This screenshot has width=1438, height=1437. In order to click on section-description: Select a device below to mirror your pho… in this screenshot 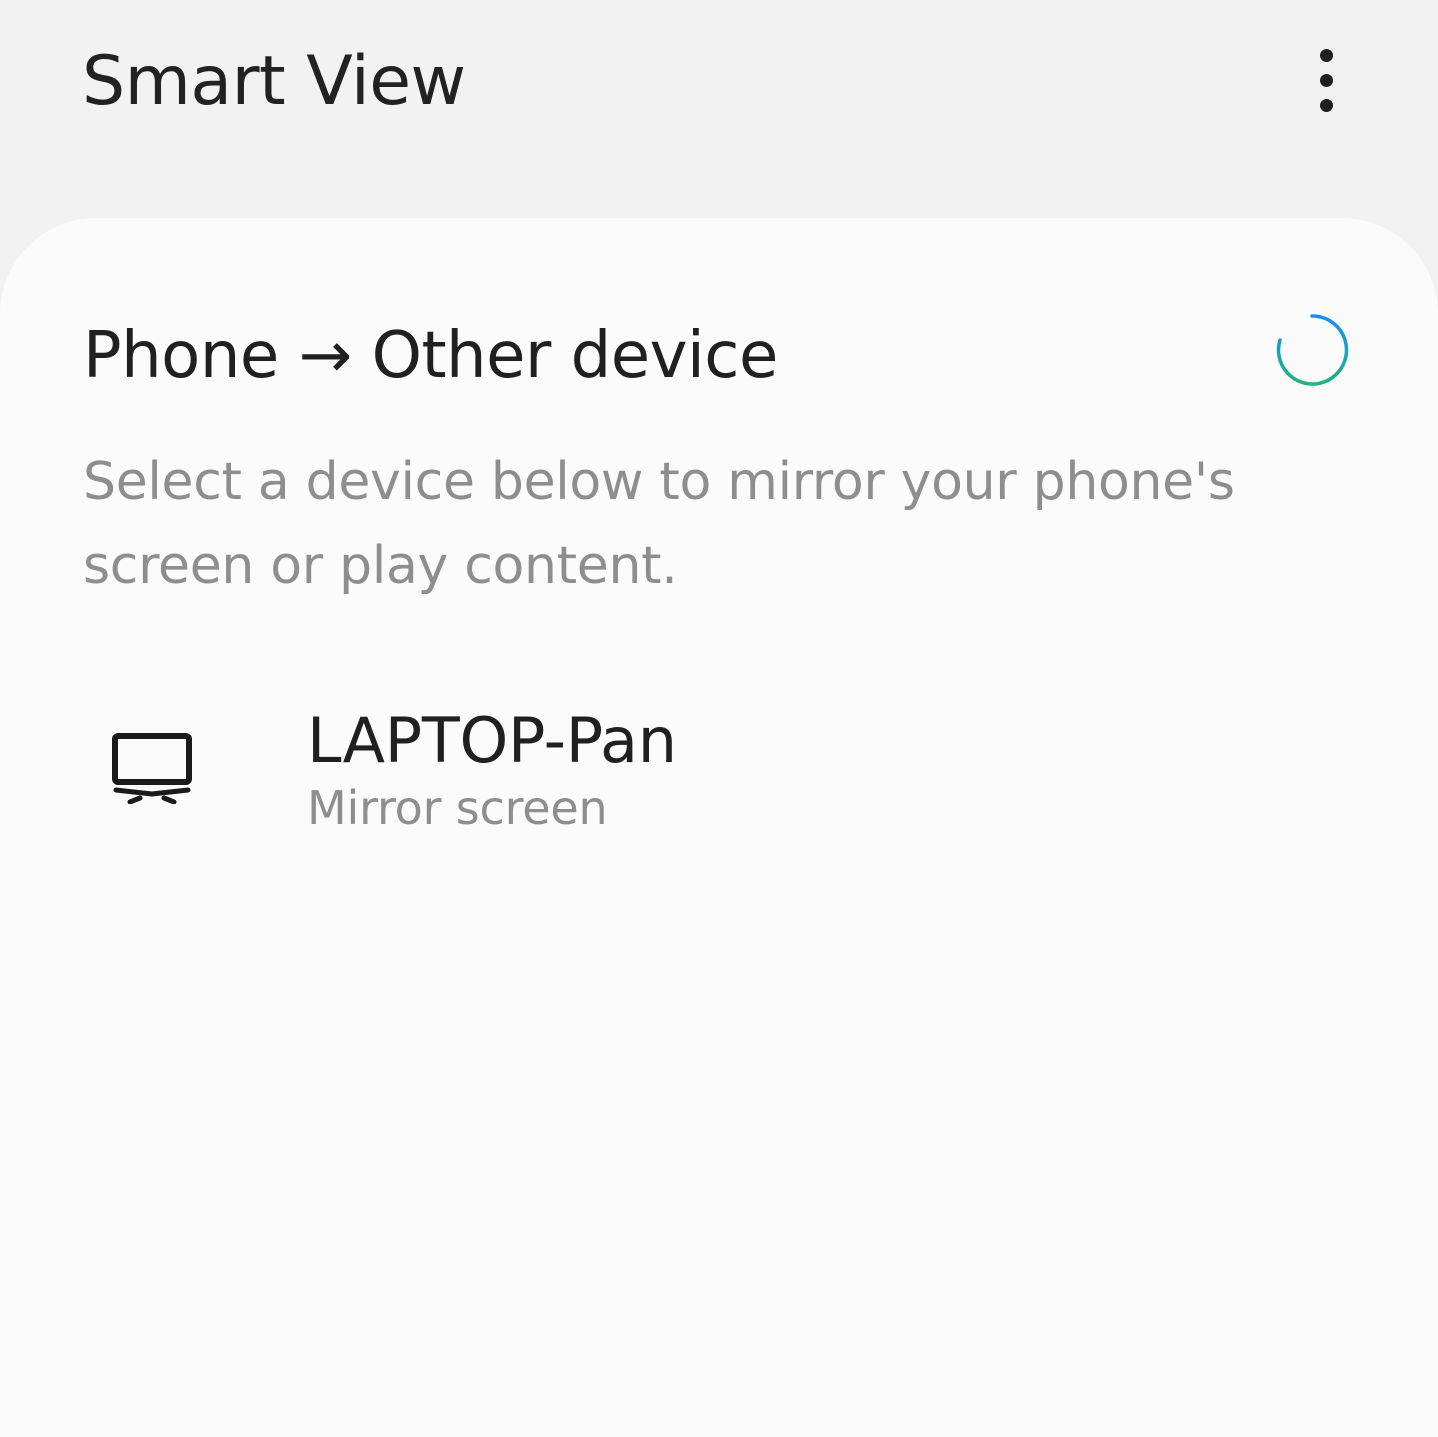, I will do `click(659, 524)`.